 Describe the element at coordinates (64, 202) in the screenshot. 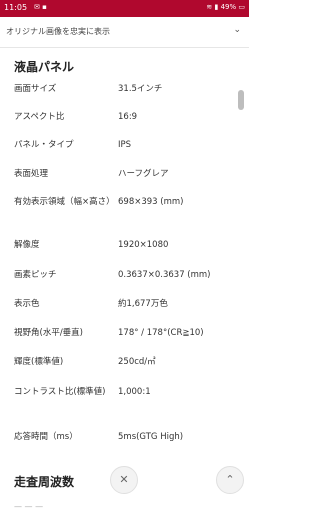

I see `spec-label: 有効表示領域（幅×高さ）` at that location.